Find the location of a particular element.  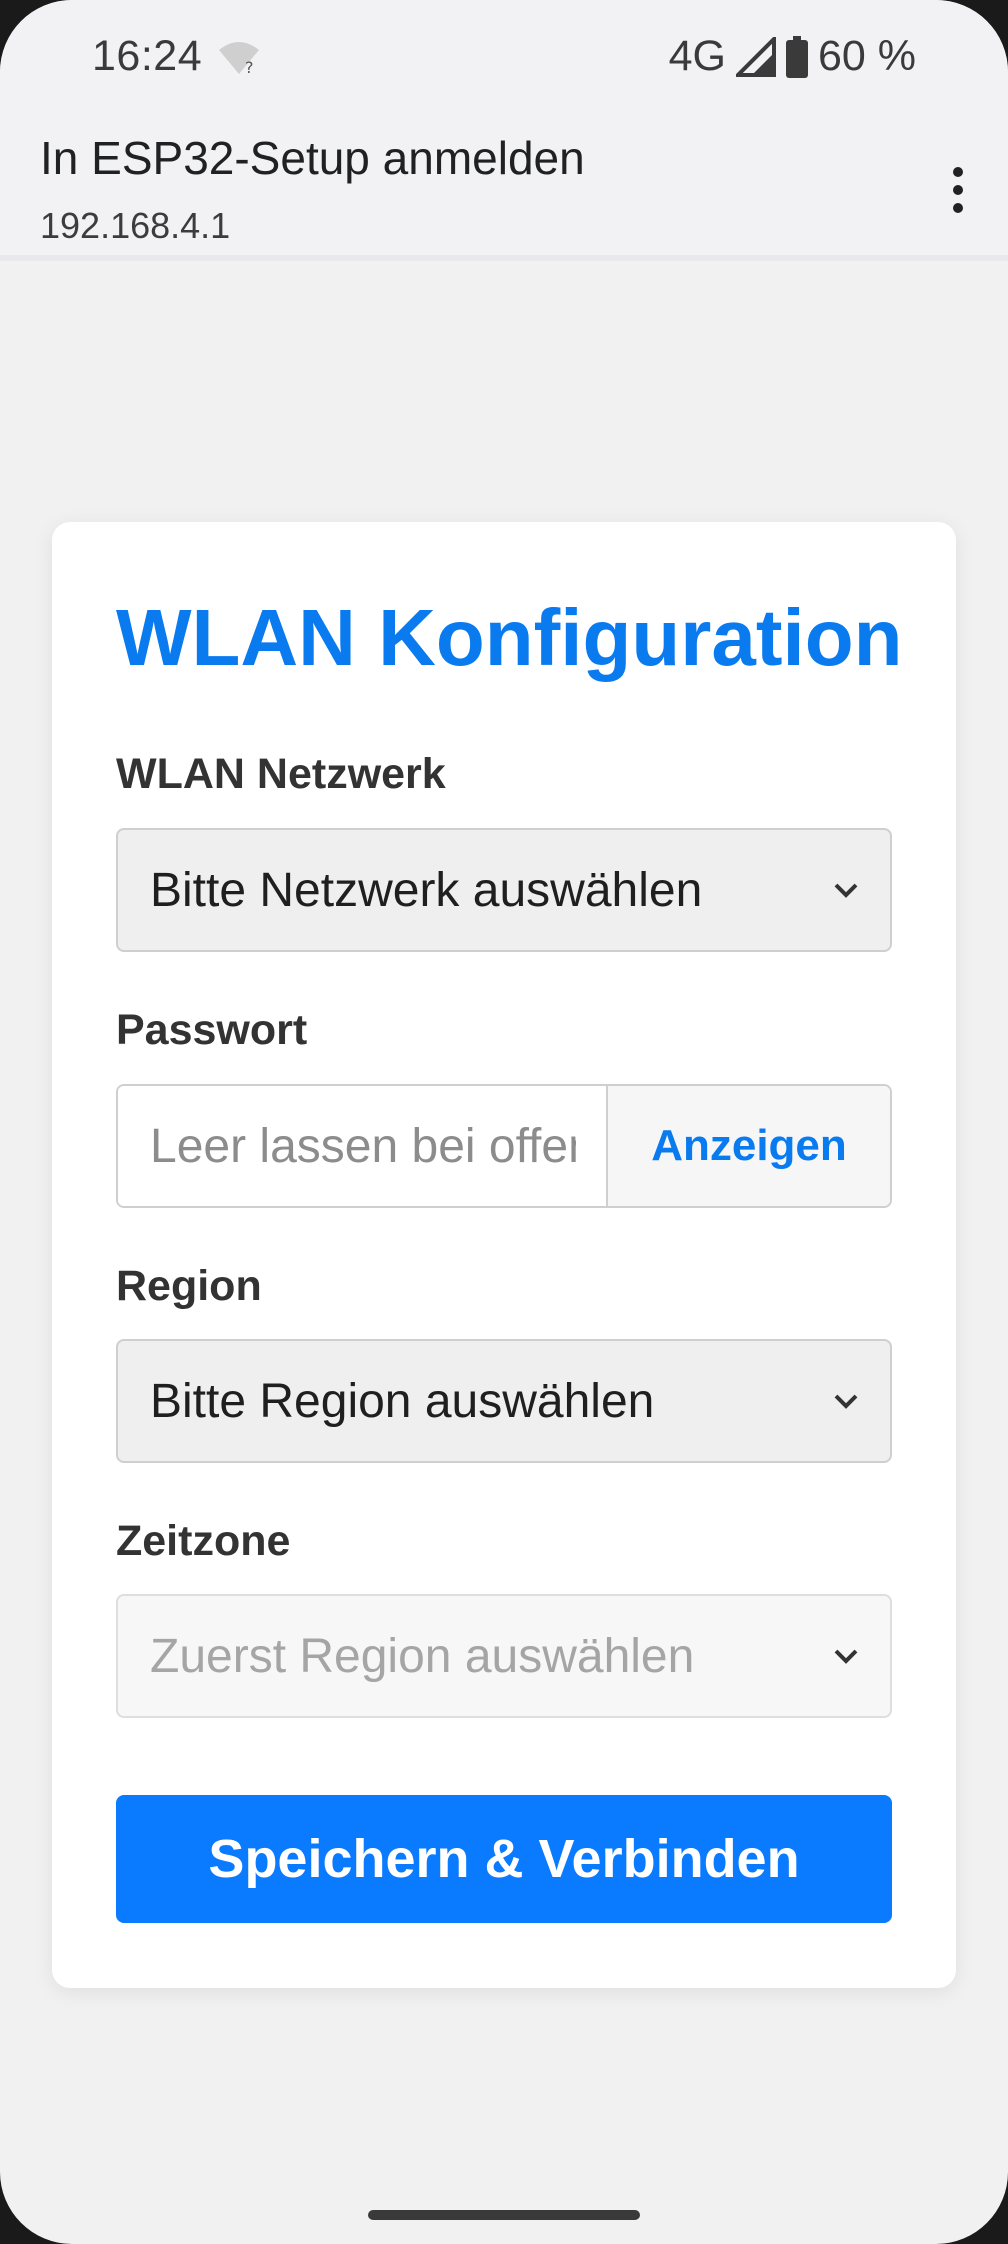

battery-level: 60 % is located at coordinates (866, 56).